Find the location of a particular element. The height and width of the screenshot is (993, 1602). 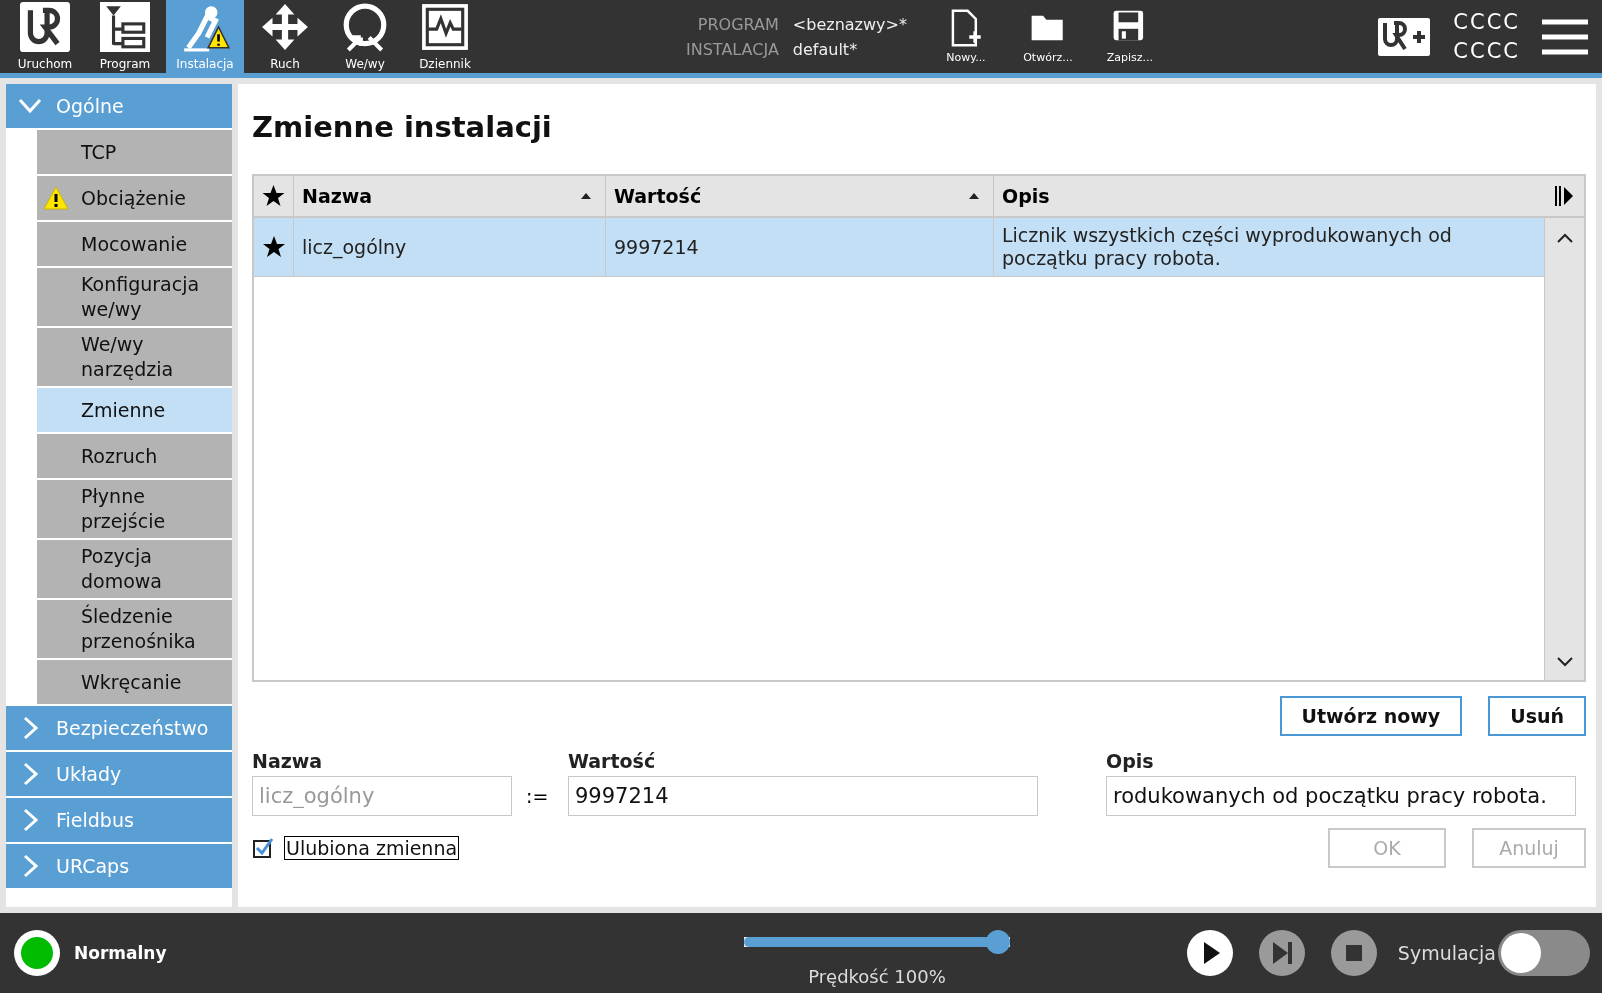

speed-label: Prędkość 100% is located at coordinates (877, 976).